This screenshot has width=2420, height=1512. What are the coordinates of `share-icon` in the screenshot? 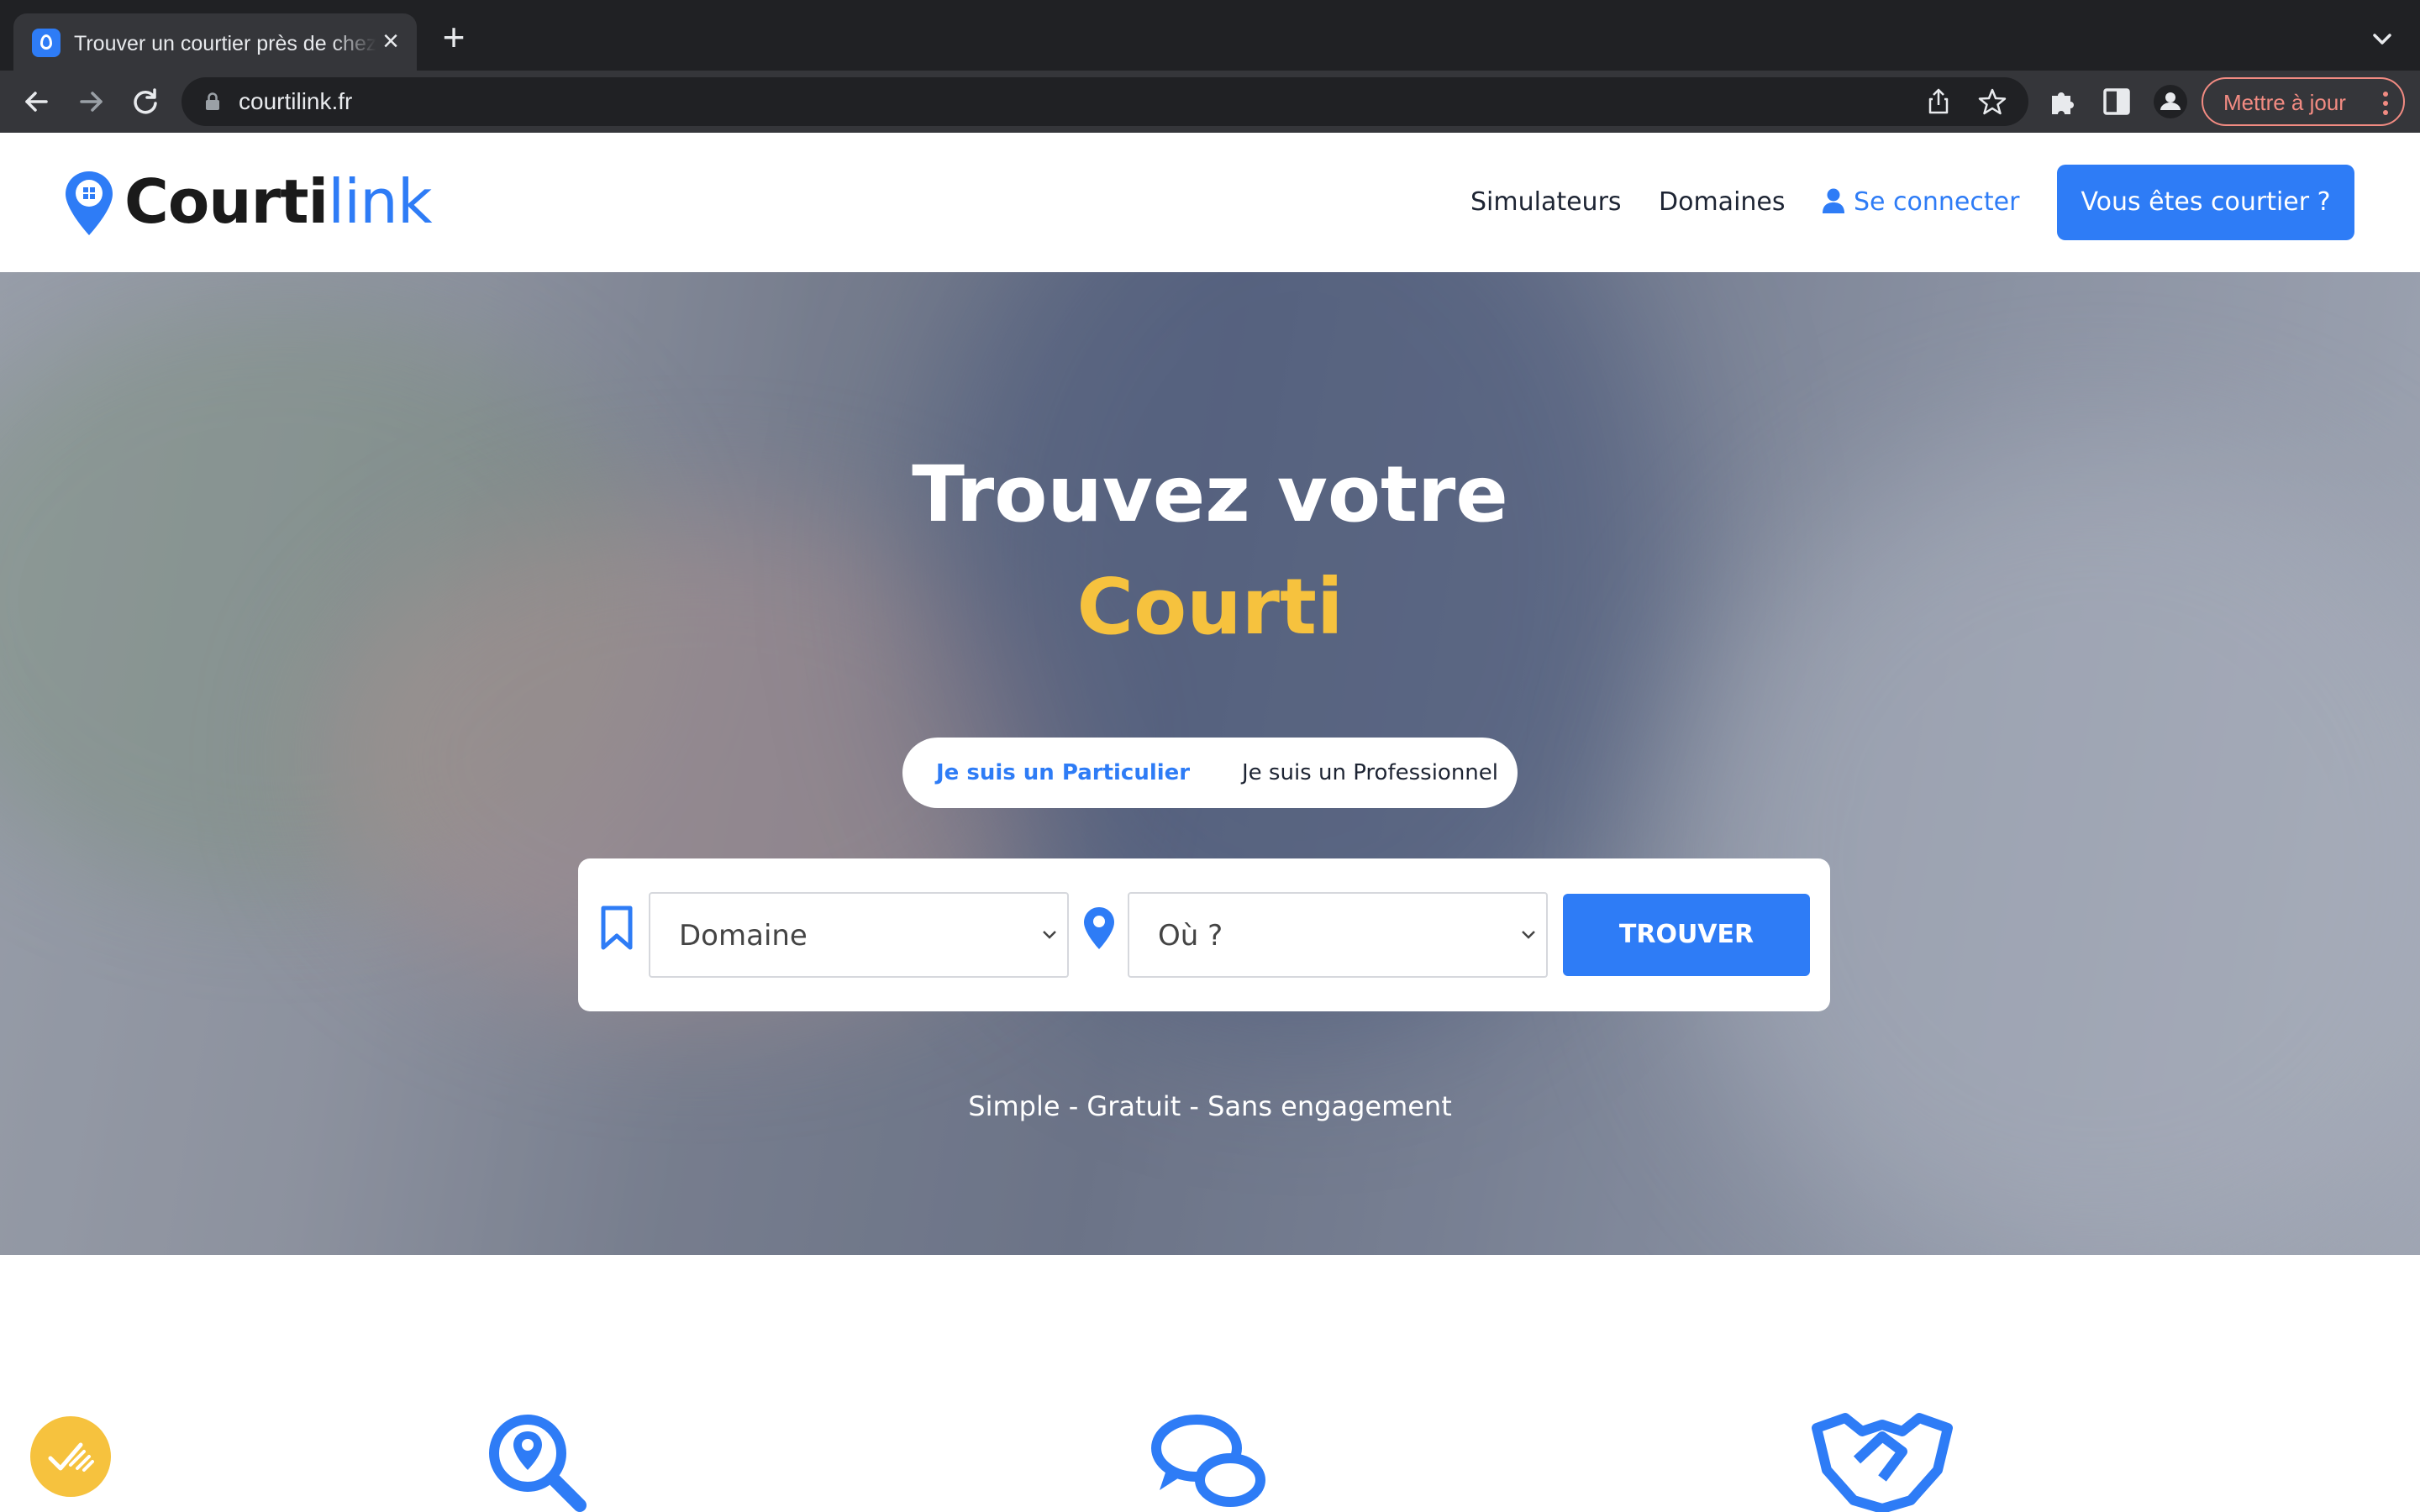 It's located at (1938, 102).